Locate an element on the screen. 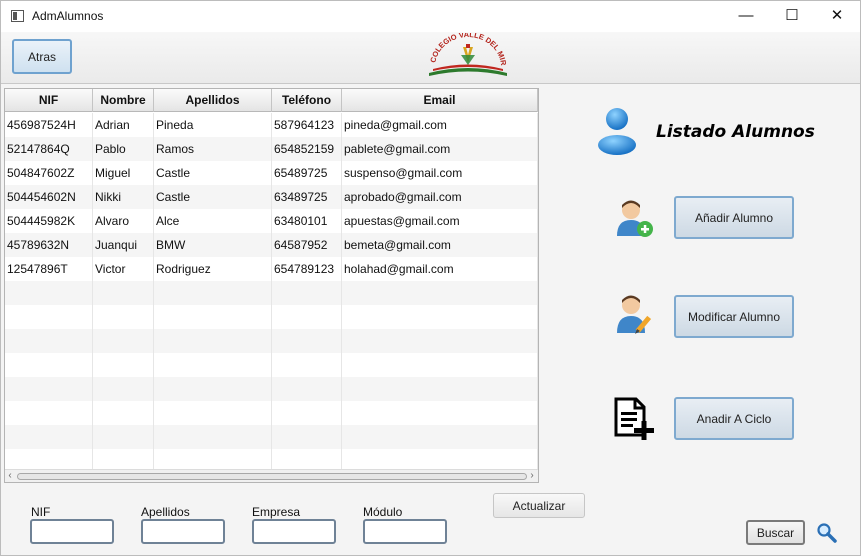 This screenshot has width=861, height=556. table-cell: 456987524H is located at coordinates (49, 125).